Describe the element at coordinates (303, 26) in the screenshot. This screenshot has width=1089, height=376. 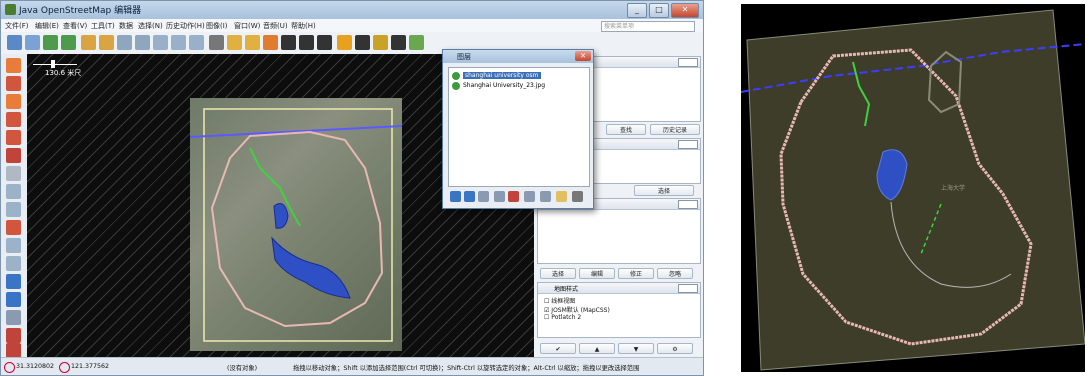
I see `menu-help: 帮助(H)` at that location.